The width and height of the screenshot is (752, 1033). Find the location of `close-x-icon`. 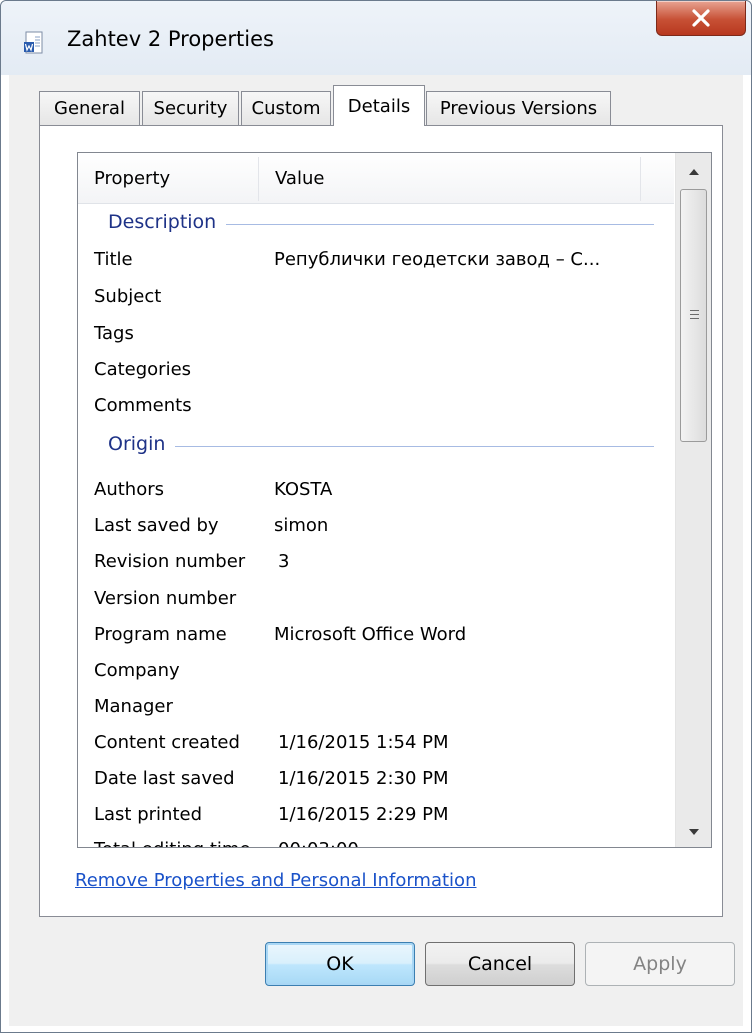

close-x-icon is located at coordinates (701, 18).